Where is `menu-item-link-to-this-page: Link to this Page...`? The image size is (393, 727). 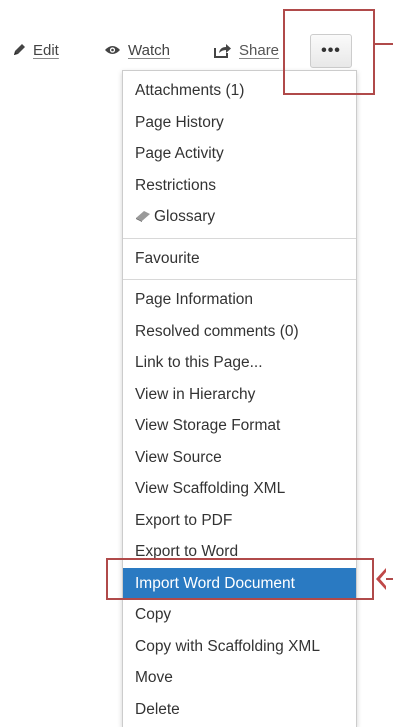 menu-item-link-to-this-page: Link to this Page... is located at coordinates (239, 363).